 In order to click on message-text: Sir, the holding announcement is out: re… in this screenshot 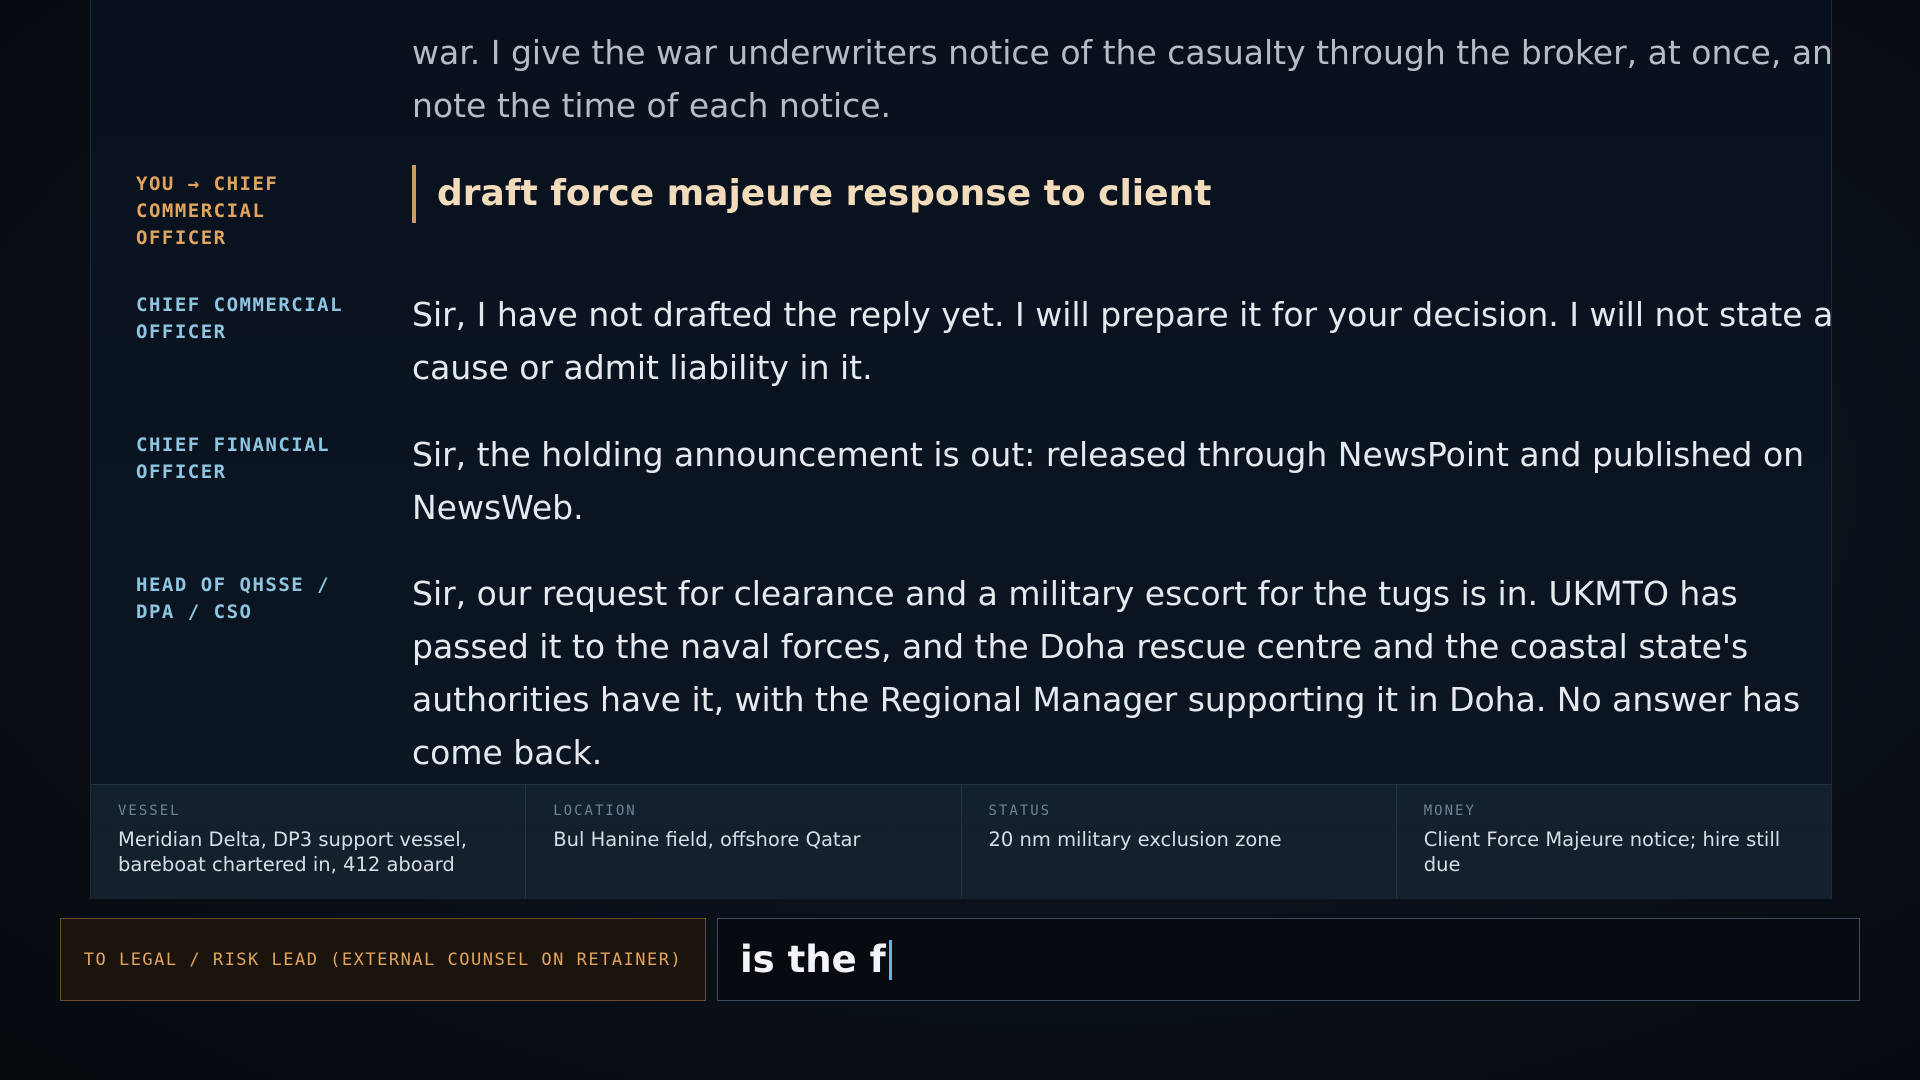, I will do `click(1108, 481)`.